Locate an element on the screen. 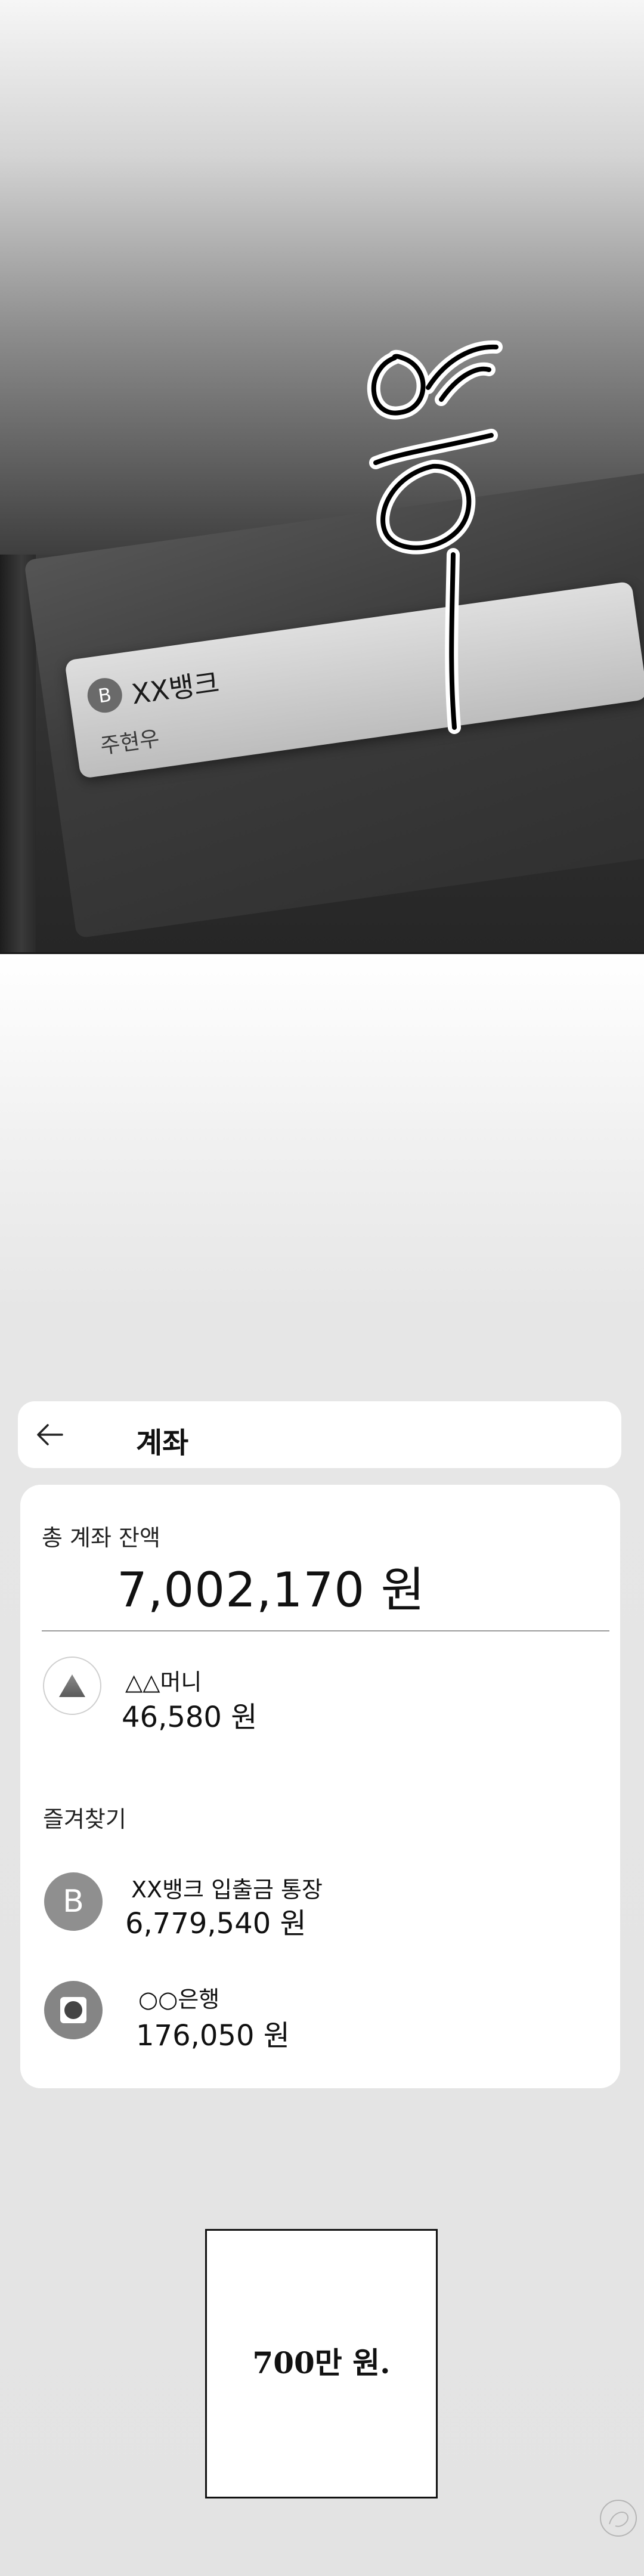 The width and height of the screenshot is (644, 2576). bank-badge-icon: B is located at coordinates (105, 696).